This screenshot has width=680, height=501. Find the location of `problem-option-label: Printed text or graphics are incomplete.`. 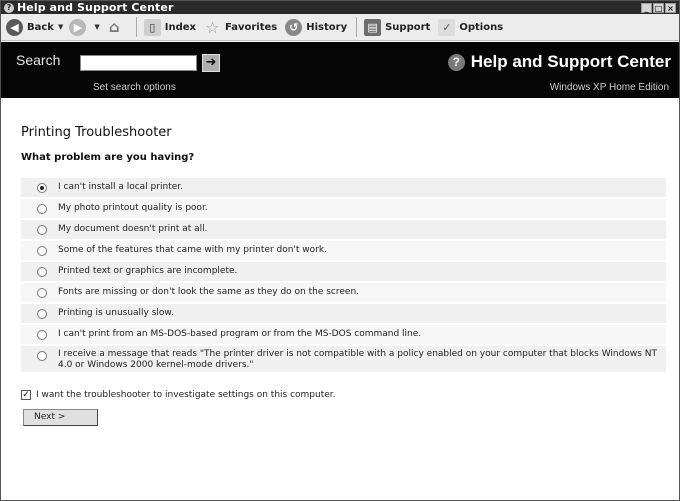

problem-option-label: Printed text or graphics are incomplete. is located at coordinates (148, 271).